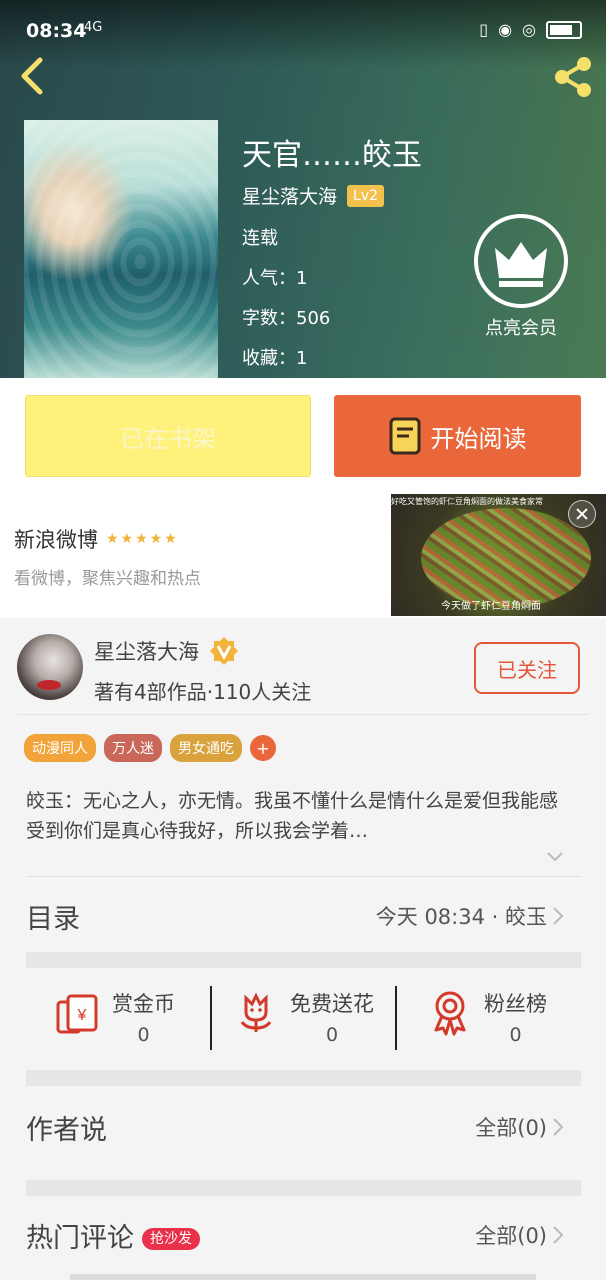 This screenshot has width=606, height=1280. What do you see at coordinates (269, 318) in the screenshot?
I see `word-count-label: 字数：` at bounding box center [269, 318].